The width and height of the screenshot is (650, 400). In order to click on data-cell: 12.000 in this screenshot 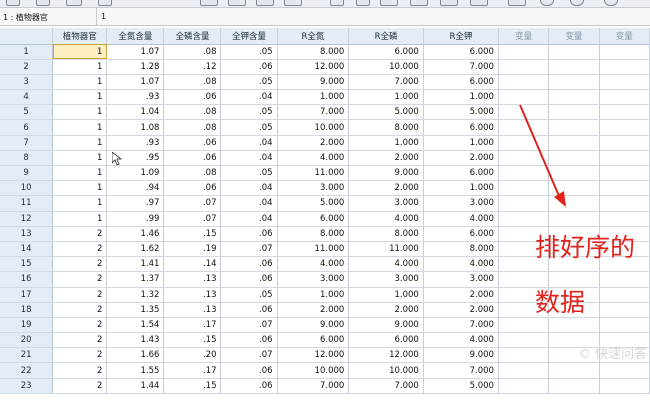, I will do `click(313, 67)`.